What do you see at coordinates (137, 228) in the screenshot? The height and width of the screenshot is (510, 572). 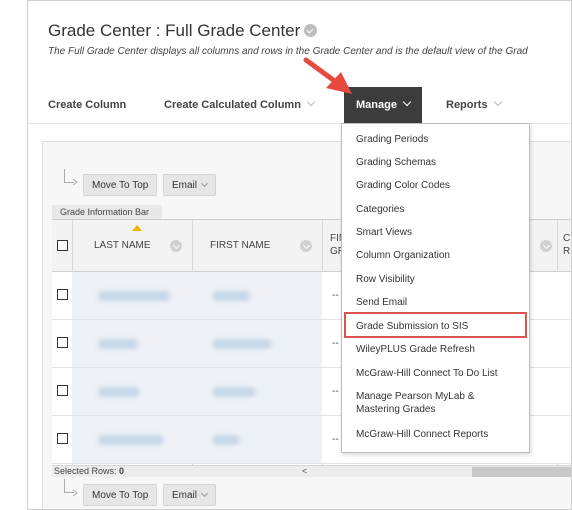 I see `sort-ascending-icon` at bounding box center [137, 228].